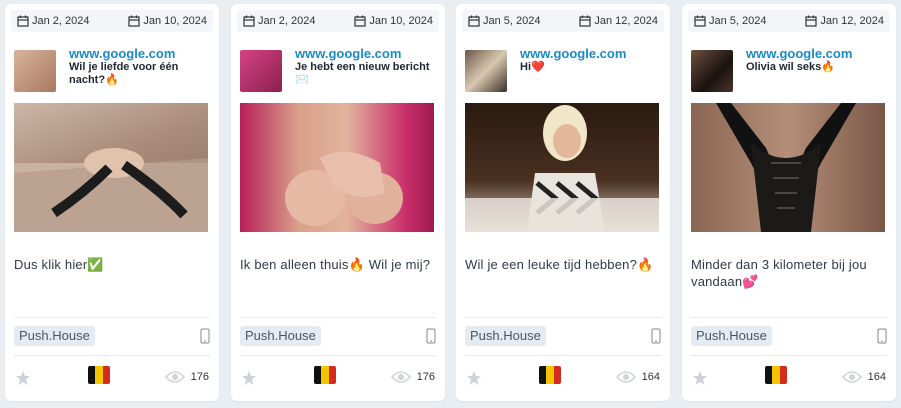 Image resolution: width=901 pixels, height=408 pixels. I want to click on ad-body: Minder dan 3 kilometer bij jou vandaan💕, so click(779, 273).